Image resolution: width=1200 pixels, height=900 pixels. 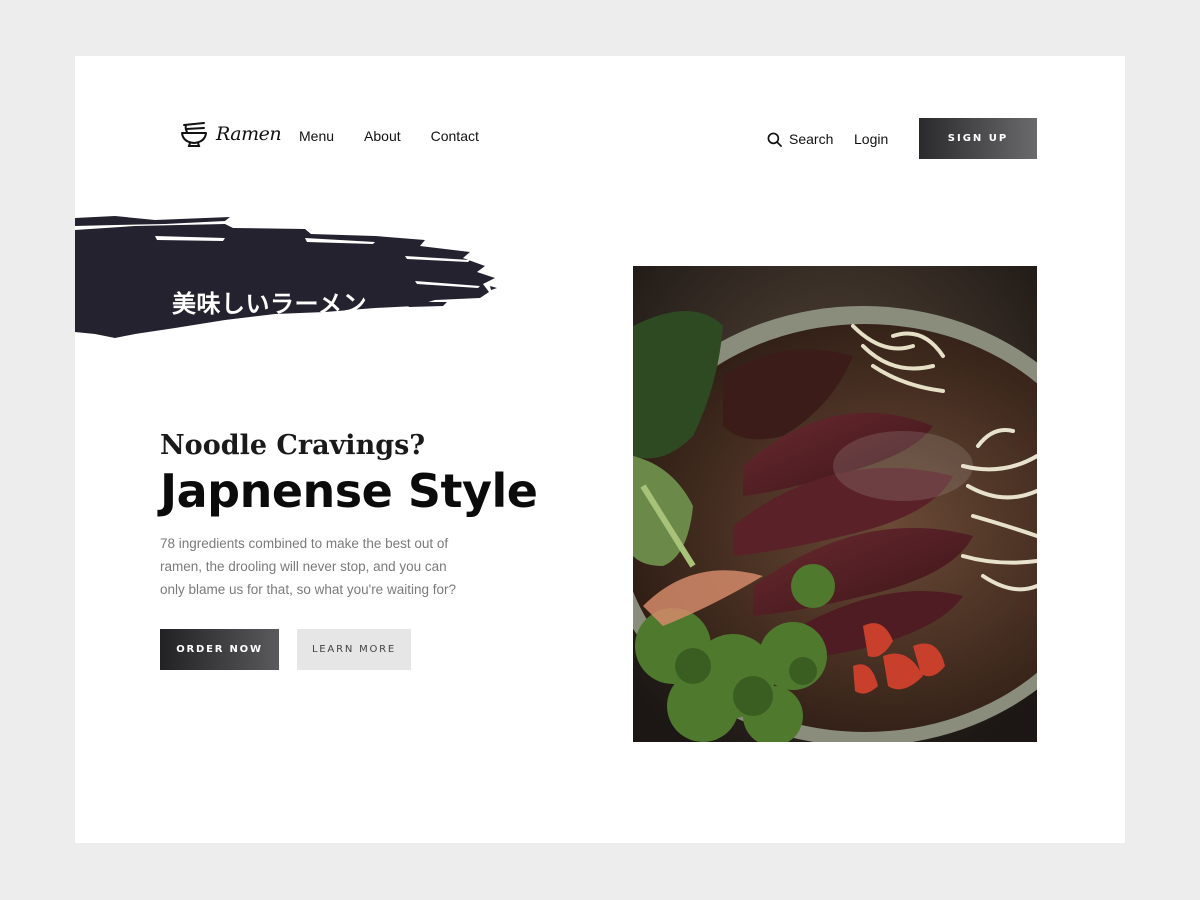 I want to click on hero-subtitle: Noodle Cravings?, so click(x=293, y=445).